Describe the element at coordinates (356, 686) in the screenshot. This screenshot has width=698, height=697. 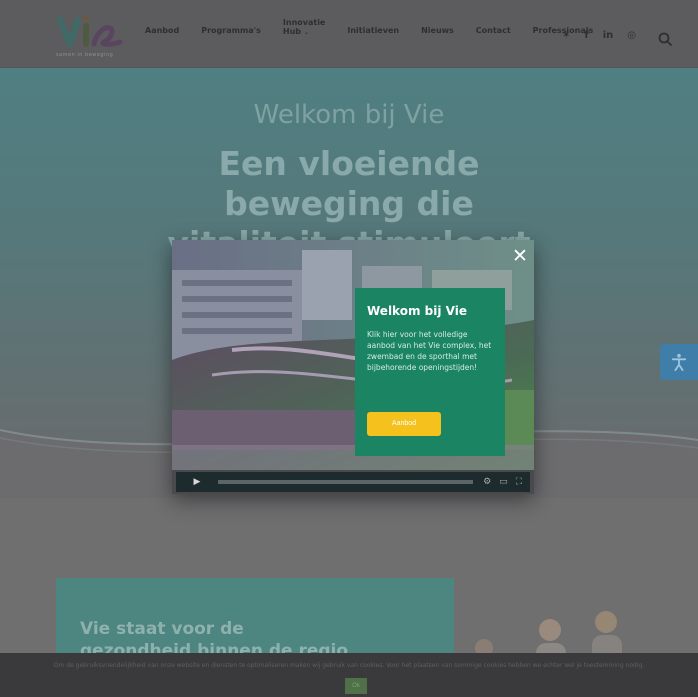
I see `cookie-ok-button: Ok` at that location.